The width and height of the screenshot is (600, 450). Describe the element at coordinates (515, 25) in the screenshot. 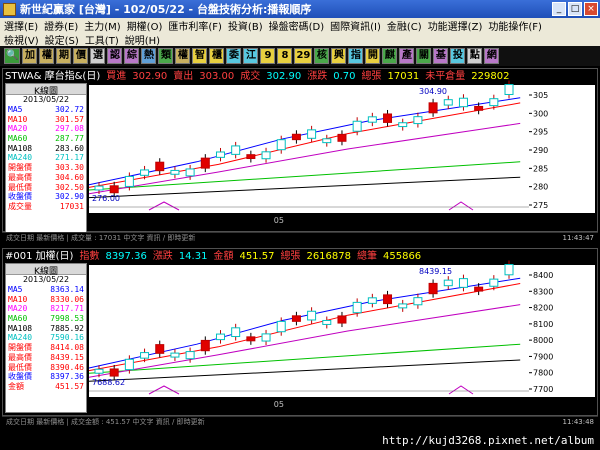

I see `menu-item: 功能操作(F)` at that location.